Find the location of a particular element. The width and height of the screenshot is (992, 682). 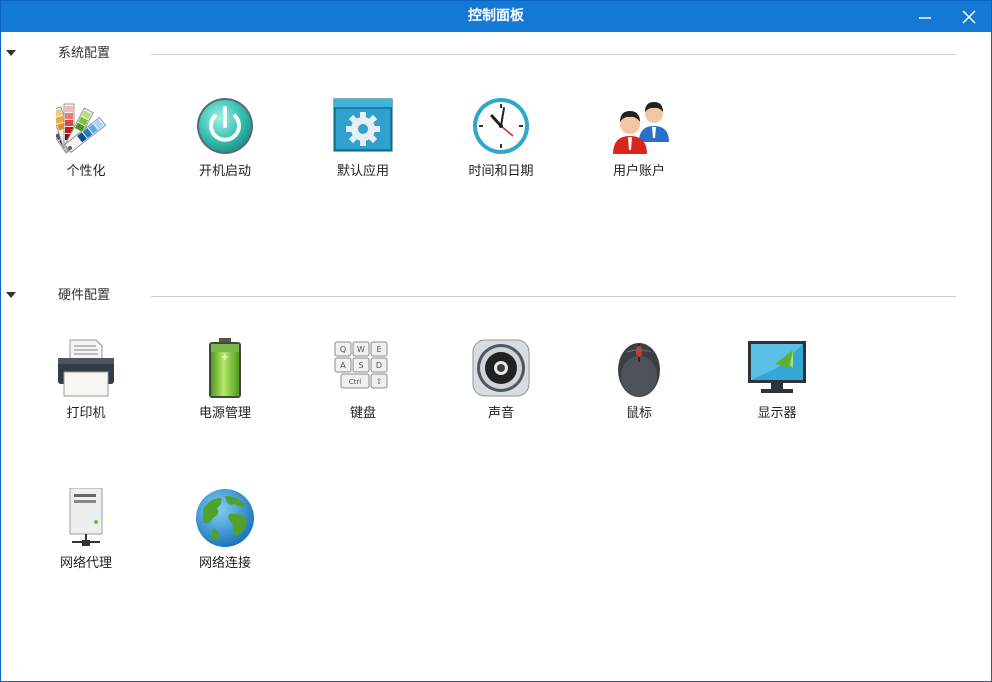

tile-date-time: 时间和日期 is located at coordinates (501, 144).